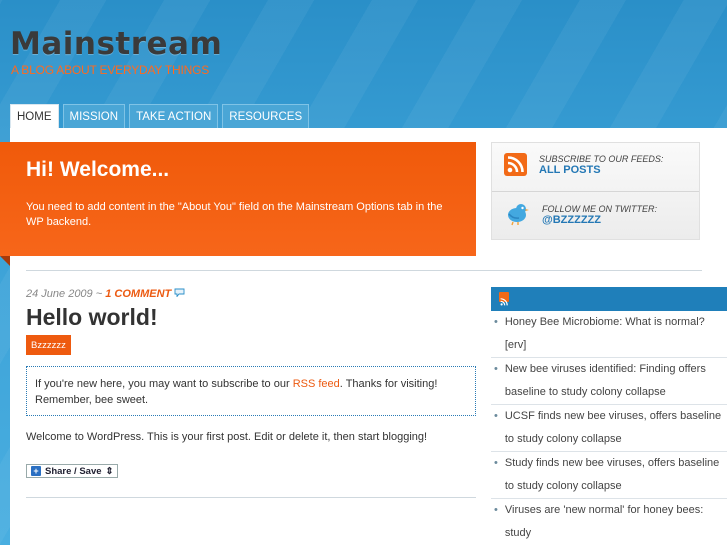 This screenshot has width=727, height=545. Describe the element at coordinates (109, 471) in the screenshot. I see `share-caret: ⇕` at that location.